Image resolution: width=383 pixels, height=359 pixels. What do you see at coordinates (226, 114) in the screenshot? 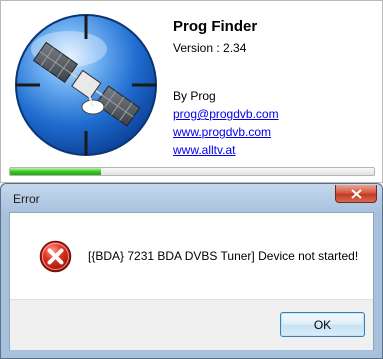
I see `email-link: prog@progdvb.com` at bounding box center [226, 114].